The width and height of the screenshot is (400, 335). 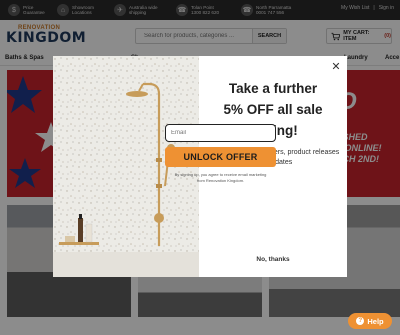 I want to click on unlock-offer-button: UNLOCK OFFER, so click(x=220, y=157).